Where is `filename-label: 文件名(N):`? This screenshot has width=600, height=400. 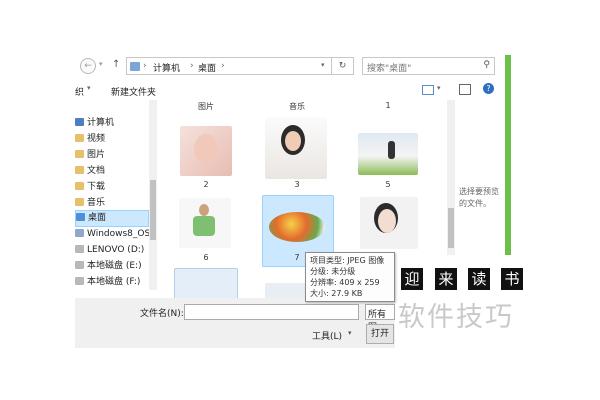
filename-label: 文件名(N): is located at coordinates (162, 314).